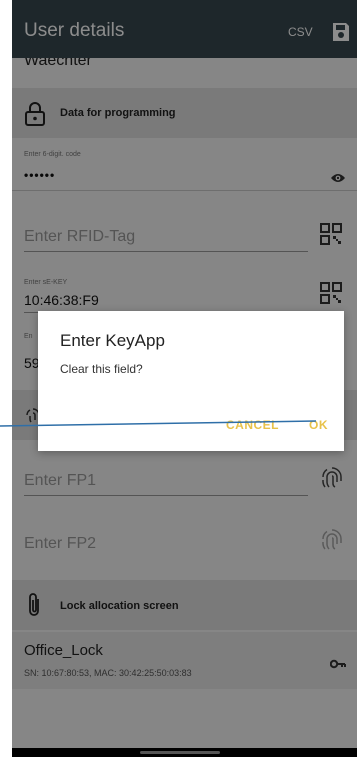  Describe the element at coordinates (112, 340) in the screenshot. I see `dialog-title: Enter KeyApp` at that location.